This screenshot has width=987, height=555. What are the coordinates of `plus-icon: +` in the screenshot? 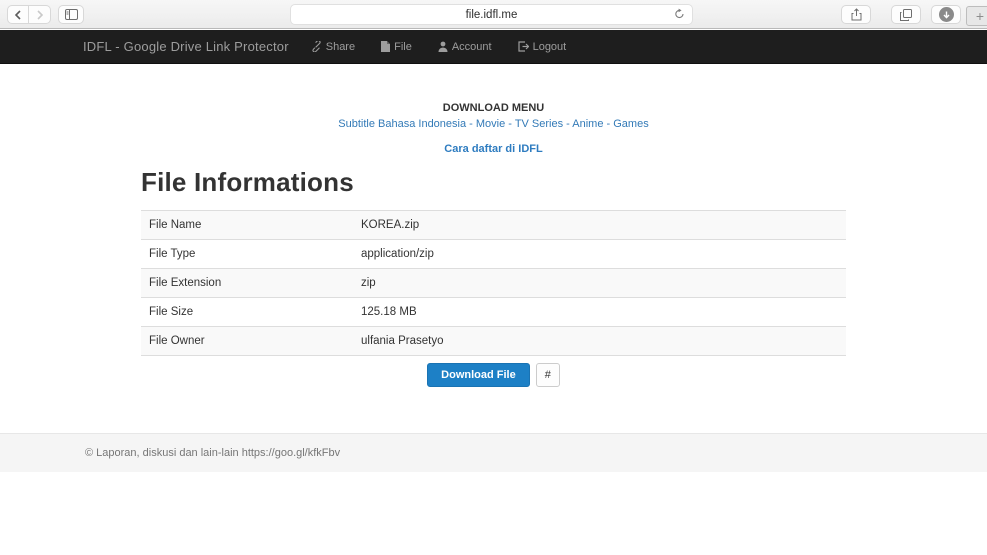 It's located at (980, 16).